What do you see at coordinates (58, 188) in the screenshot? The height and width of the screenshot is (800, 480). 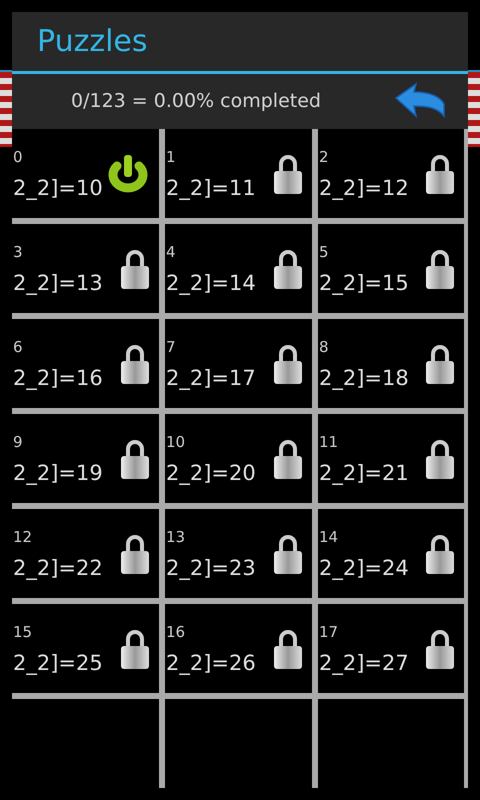 I see `puzzle-label: 2_2]=10` at bounding box center [58, 188].